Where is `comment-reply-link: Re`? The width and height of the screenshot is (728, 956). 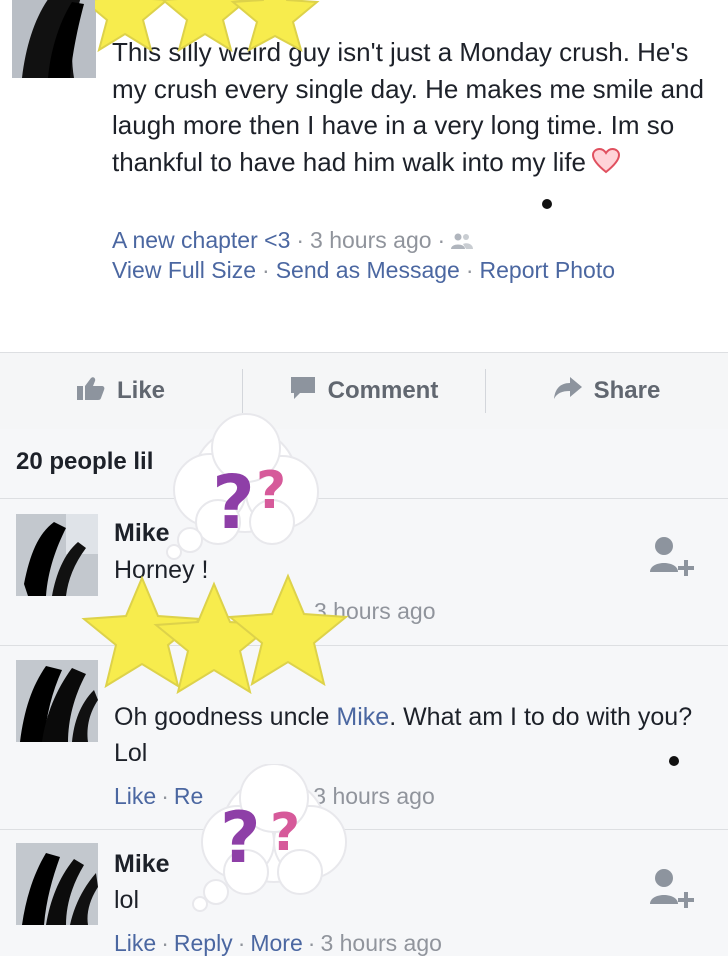
comment-reply-link: Re is located at coordinates (188, 796).